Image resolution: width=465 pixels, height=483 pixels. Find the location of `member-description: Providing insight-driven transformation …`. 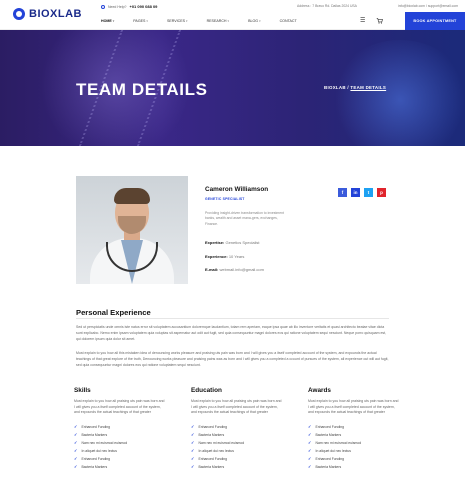

member-description: Providing insight-driven transformation … is located at coordinates (244, 218).